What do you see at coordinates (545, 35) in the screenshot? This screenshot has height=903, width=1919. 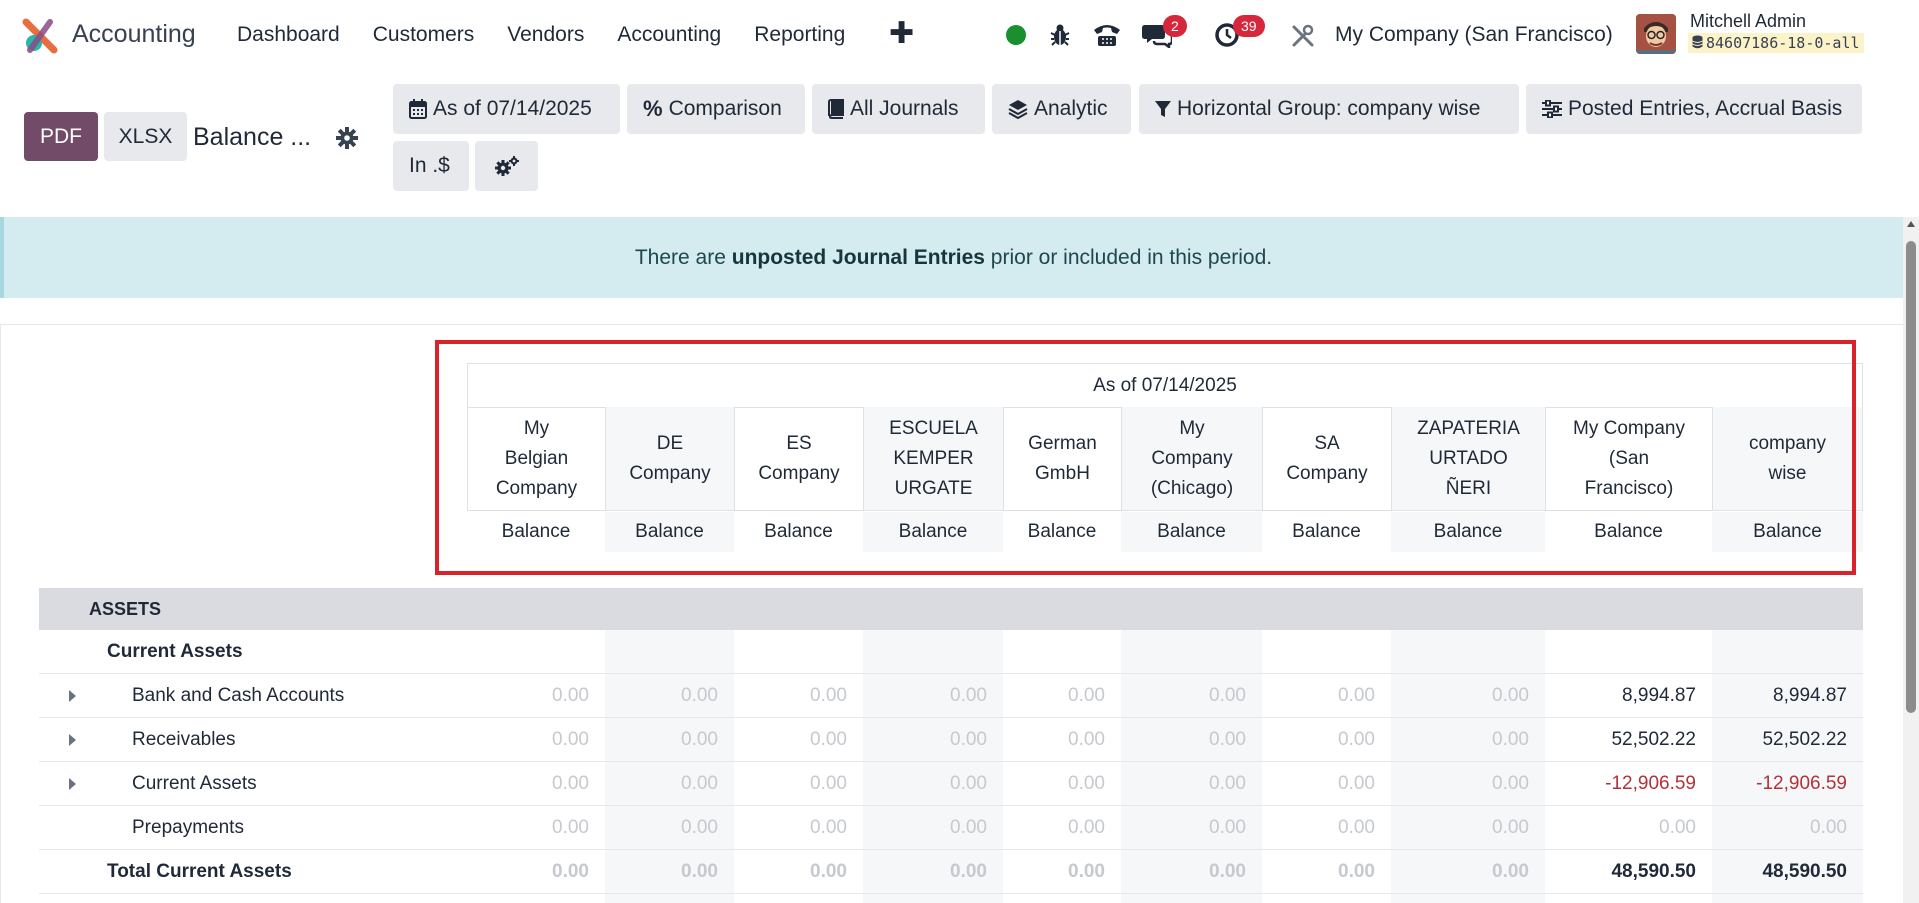 I see `menu-item-vendors: Vendors` at bounding box center [545, 35].